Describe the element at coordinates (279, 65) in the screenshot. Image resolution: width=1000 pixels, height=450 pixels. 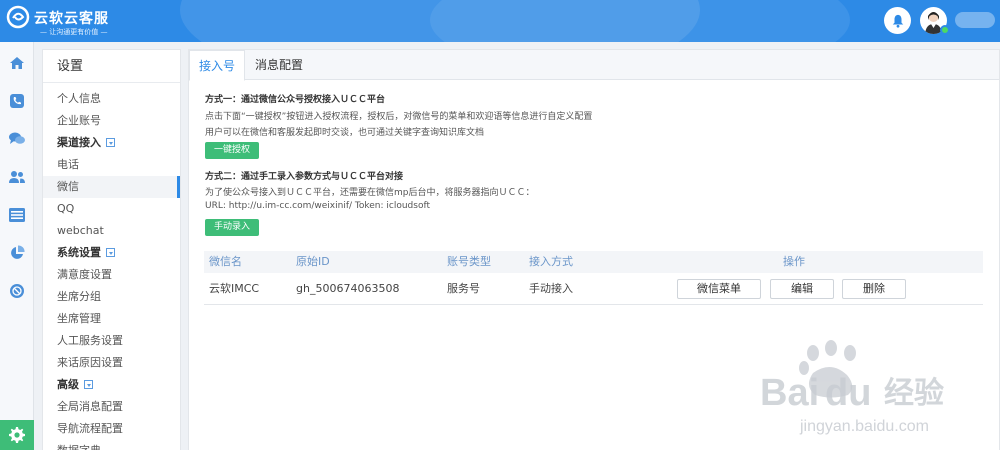
I see `tab-message-config: 消息配置` at that location.